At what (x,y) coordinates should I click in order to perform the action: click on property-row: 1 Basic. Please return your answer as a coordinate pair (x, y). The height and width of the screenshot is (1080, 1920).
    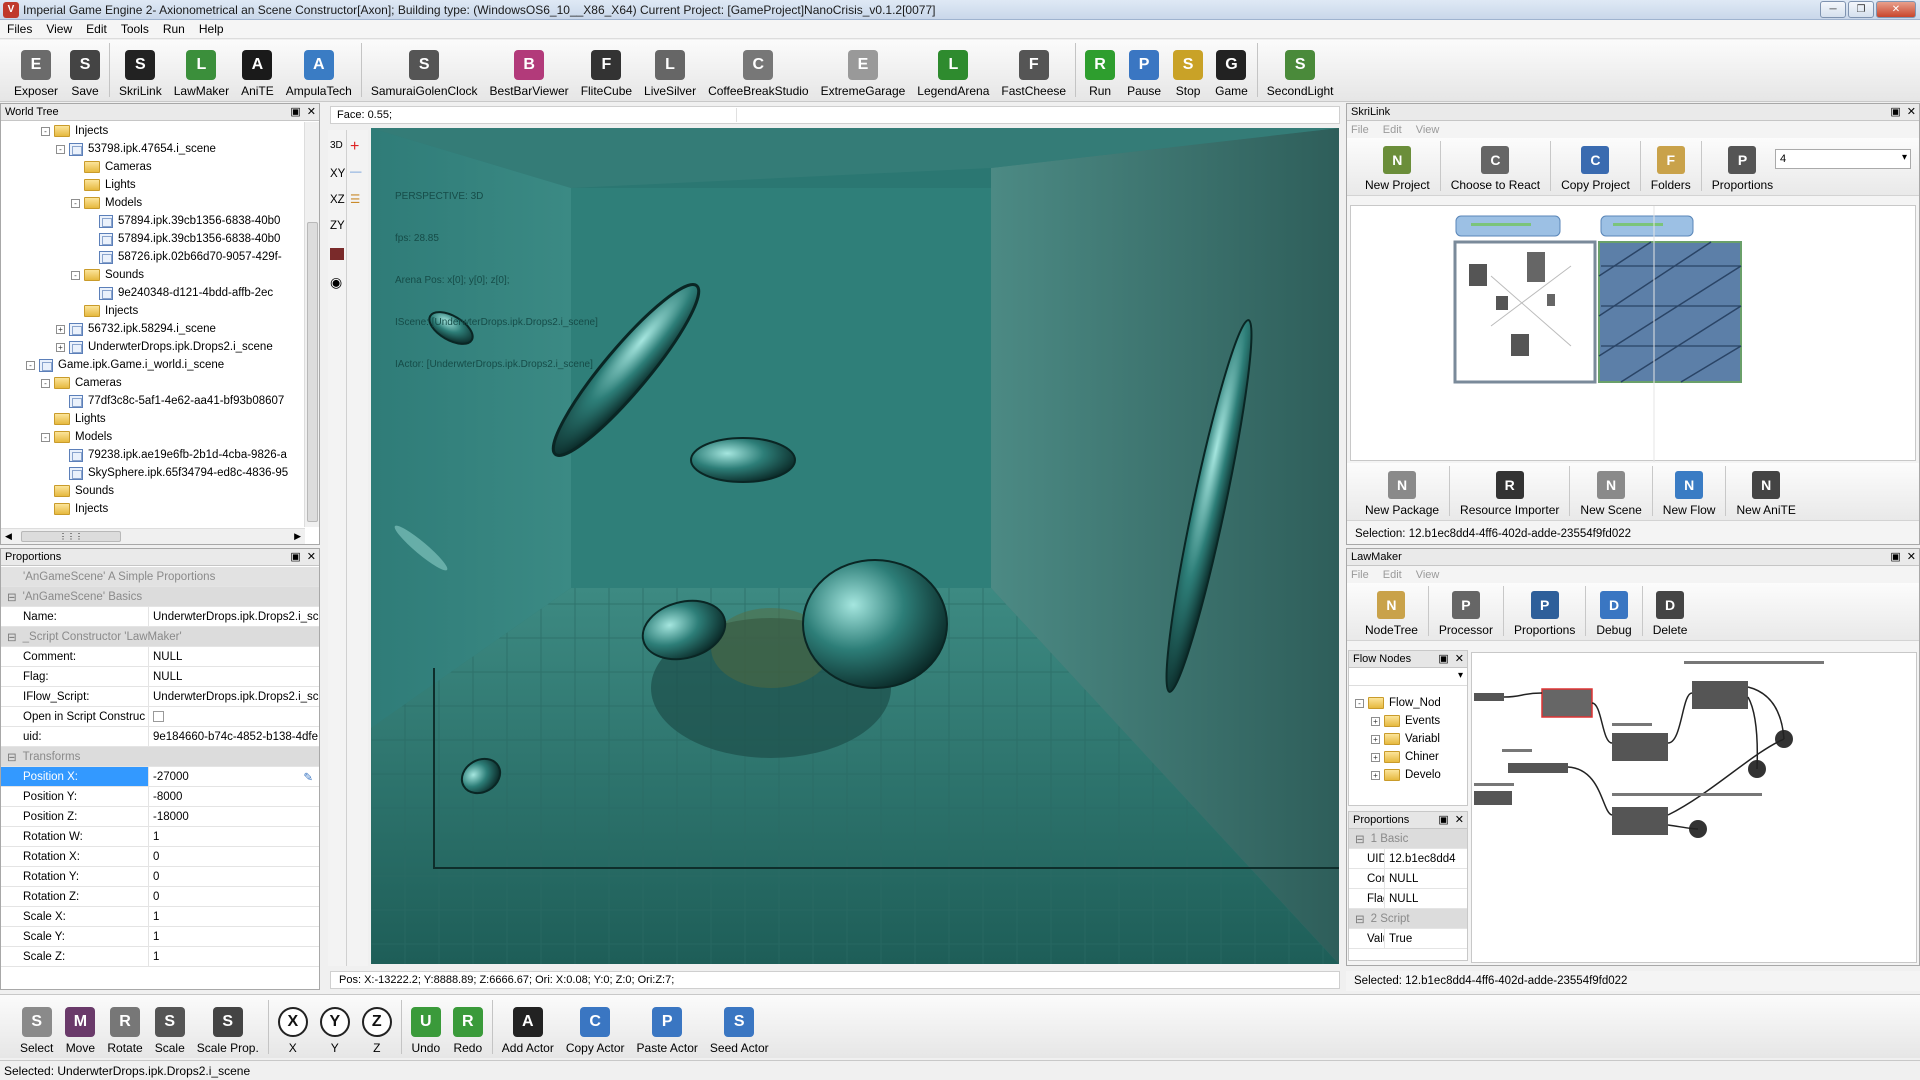
    Looking at the image, I should click on (1408, 839).